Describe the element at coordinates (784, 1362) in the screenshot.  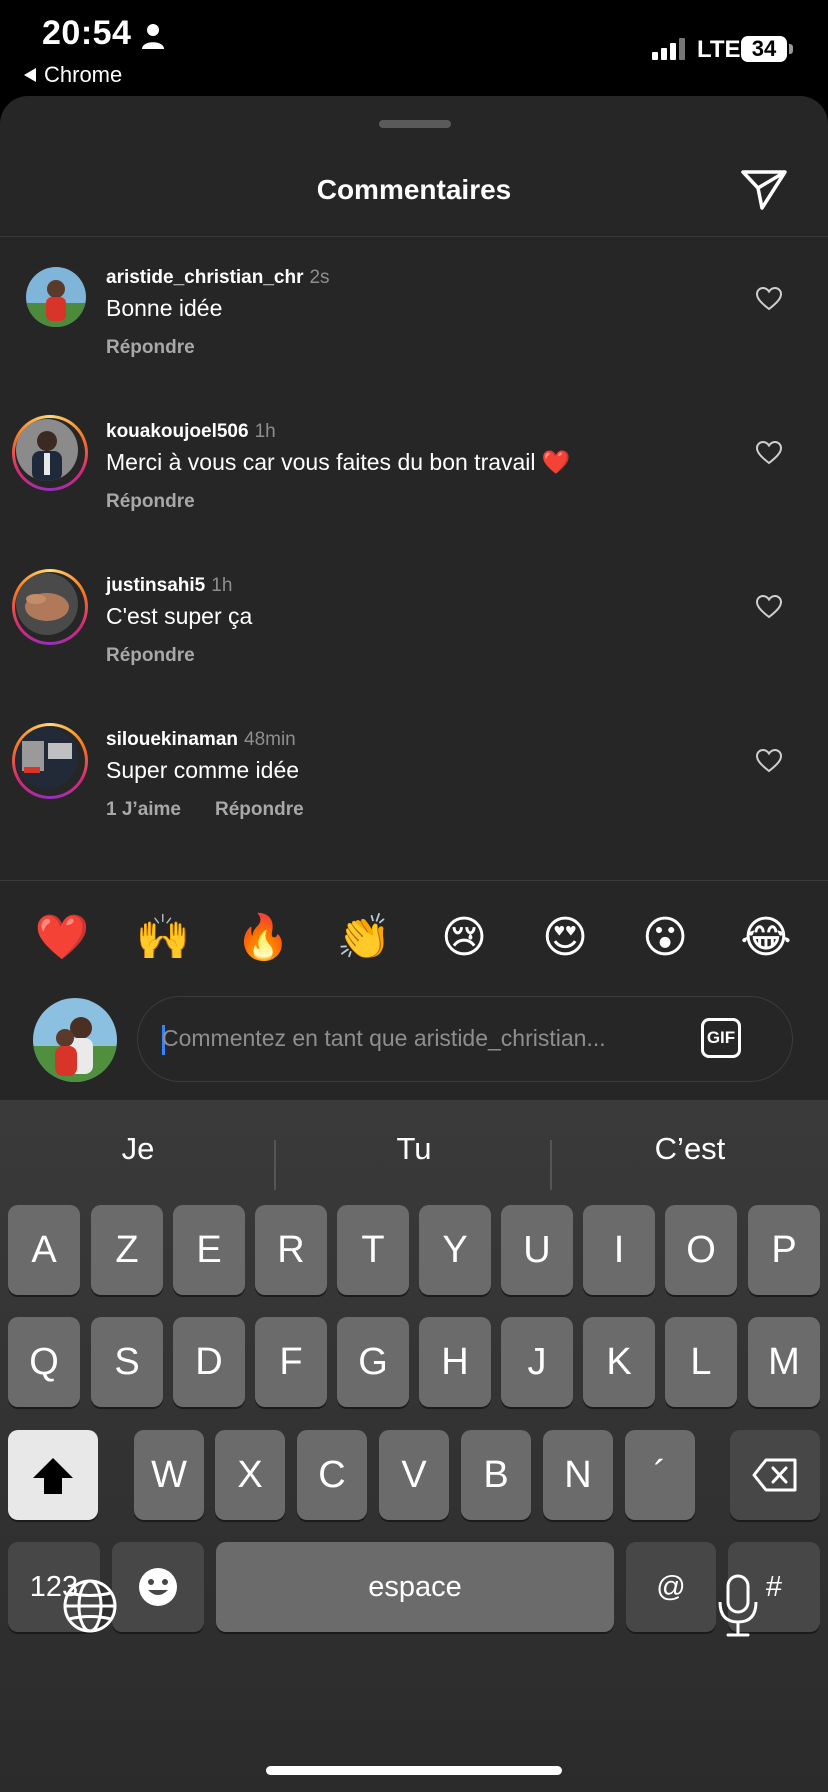
I see `key-m: M` at that location.